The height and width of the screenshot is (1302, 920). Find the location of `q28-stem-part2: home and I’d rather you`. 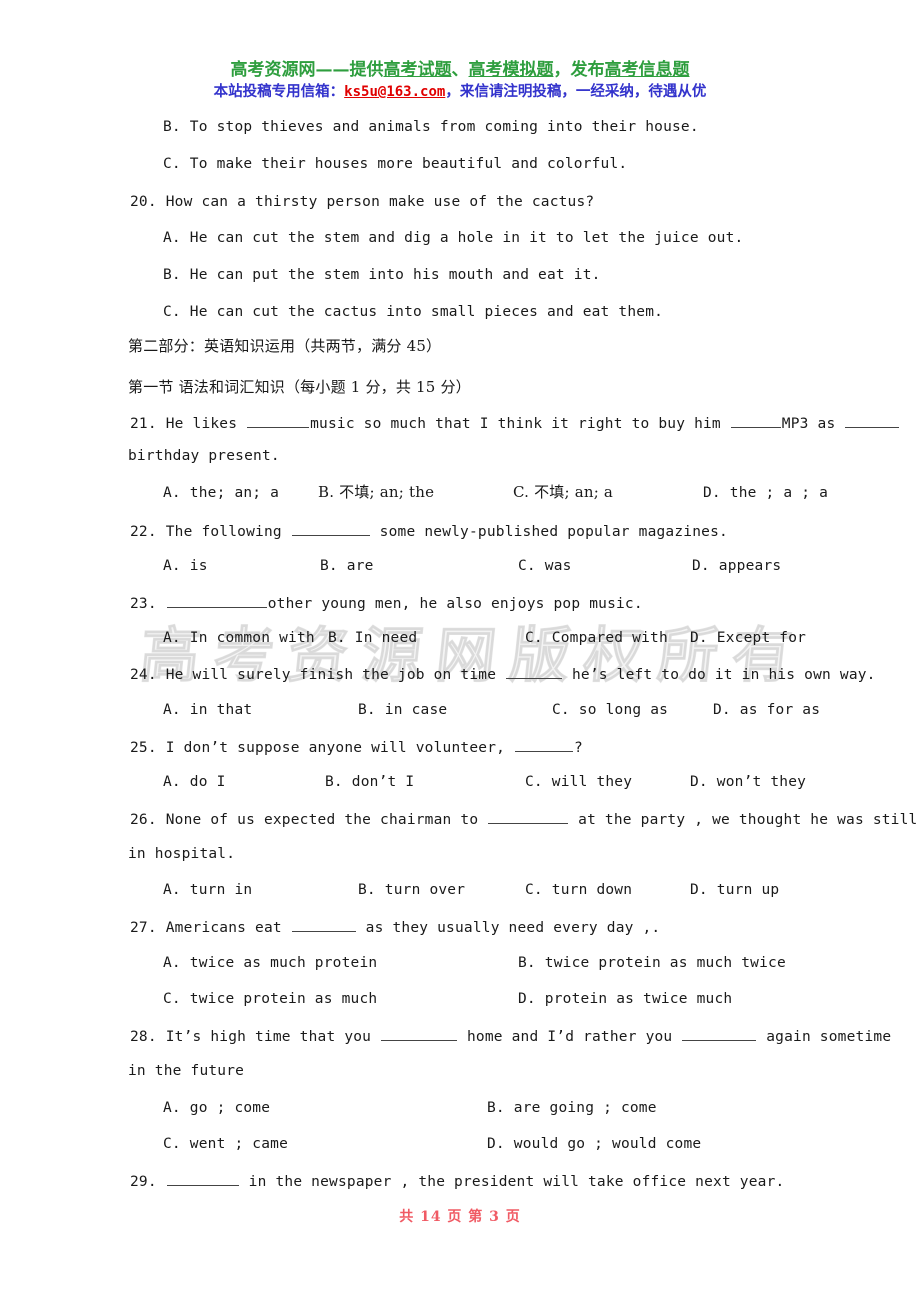

q28-stem-part2: home and I’d rather you is located at coordinates (570, 1036).